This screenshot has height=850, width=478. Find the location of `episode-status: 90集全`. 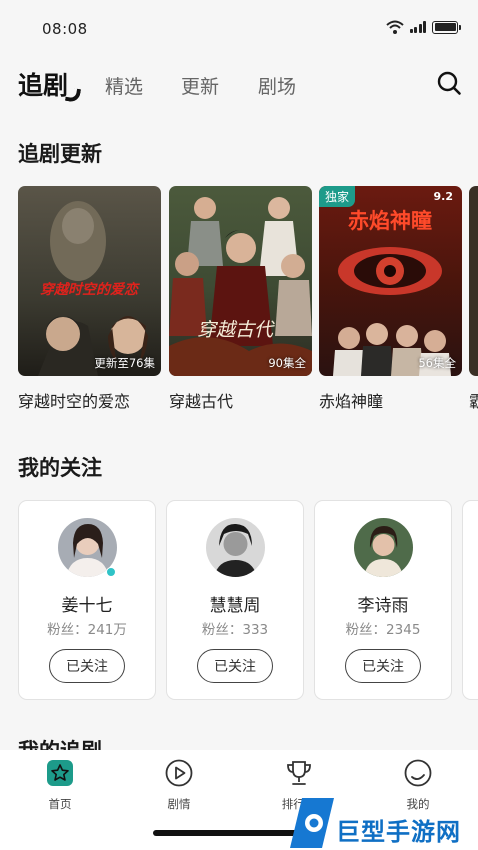

episode-status: 90集全 is located at coordinates (287, 363).